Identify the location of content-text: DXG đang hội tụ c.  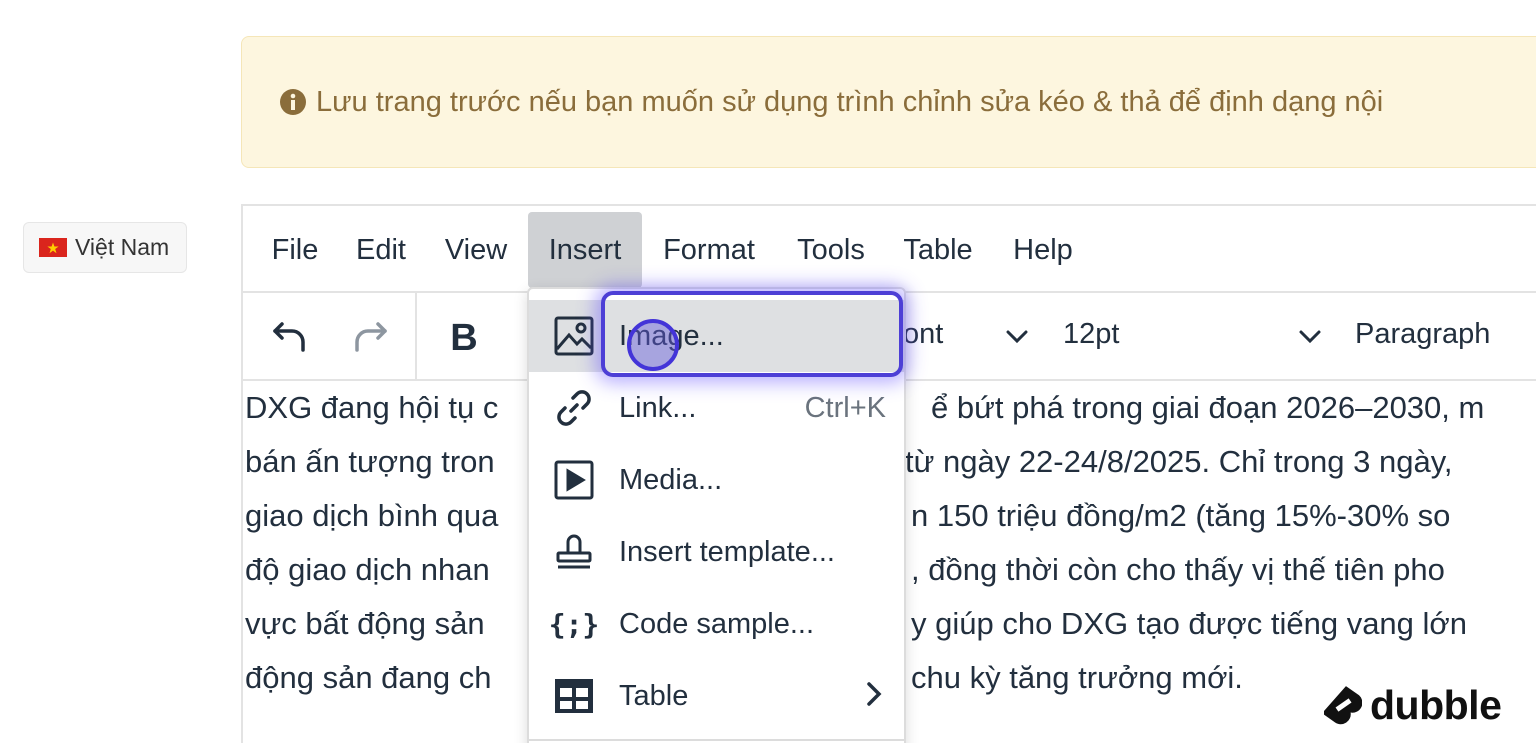
(372, 407).